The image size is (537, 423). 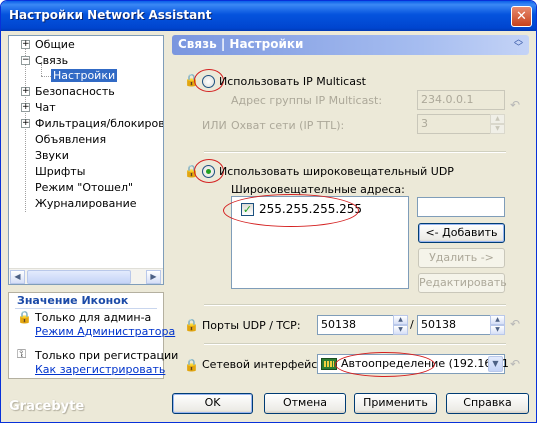 What do you see at coordinates (25, 60) in the screenshot?
I see `collapse-icon: −` at bounding box center [25, 60].